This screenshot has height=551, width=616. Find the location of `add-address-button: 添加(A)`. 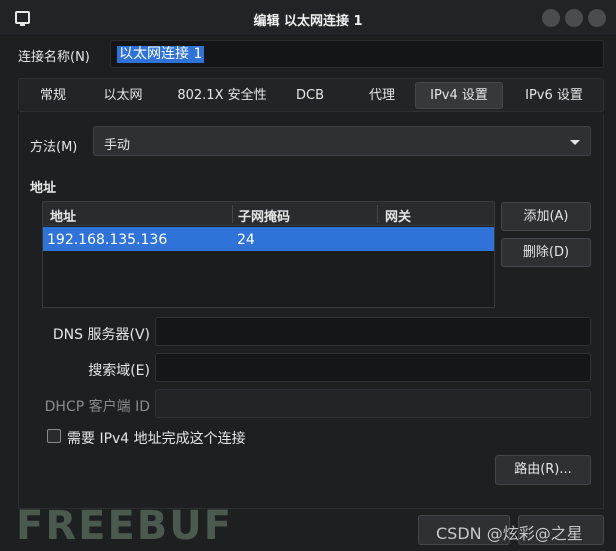

add-address-button: 添加(A) is located at coordinates (546, 216).